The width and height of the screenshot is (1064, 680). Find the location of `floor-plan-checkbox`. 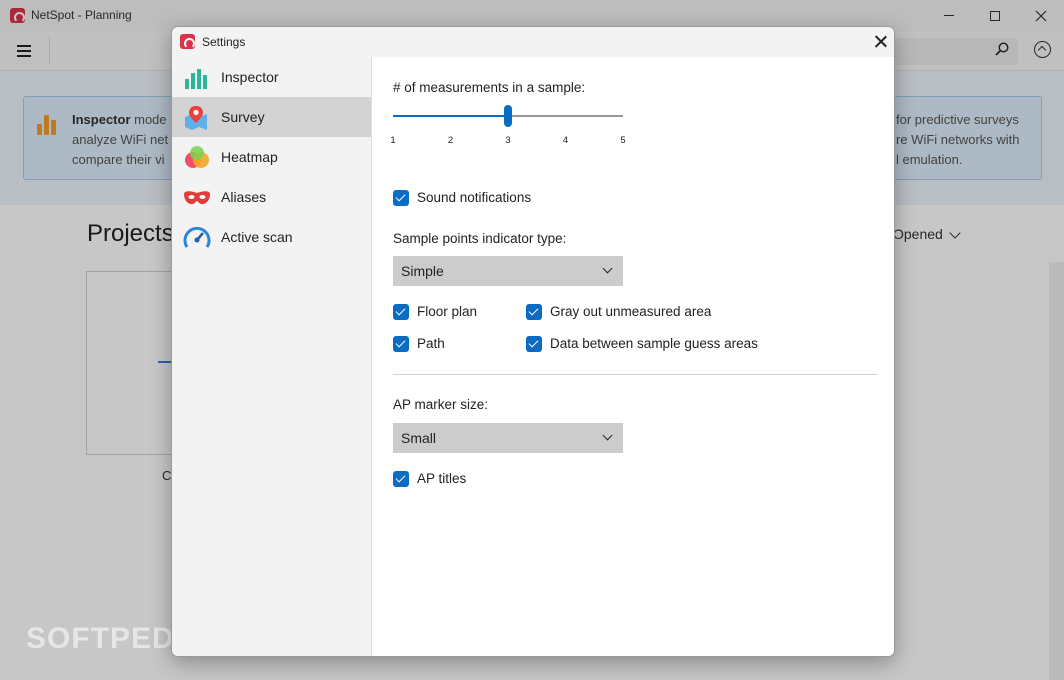

floor-plan-checkbox is located at coordinates (401, 312).